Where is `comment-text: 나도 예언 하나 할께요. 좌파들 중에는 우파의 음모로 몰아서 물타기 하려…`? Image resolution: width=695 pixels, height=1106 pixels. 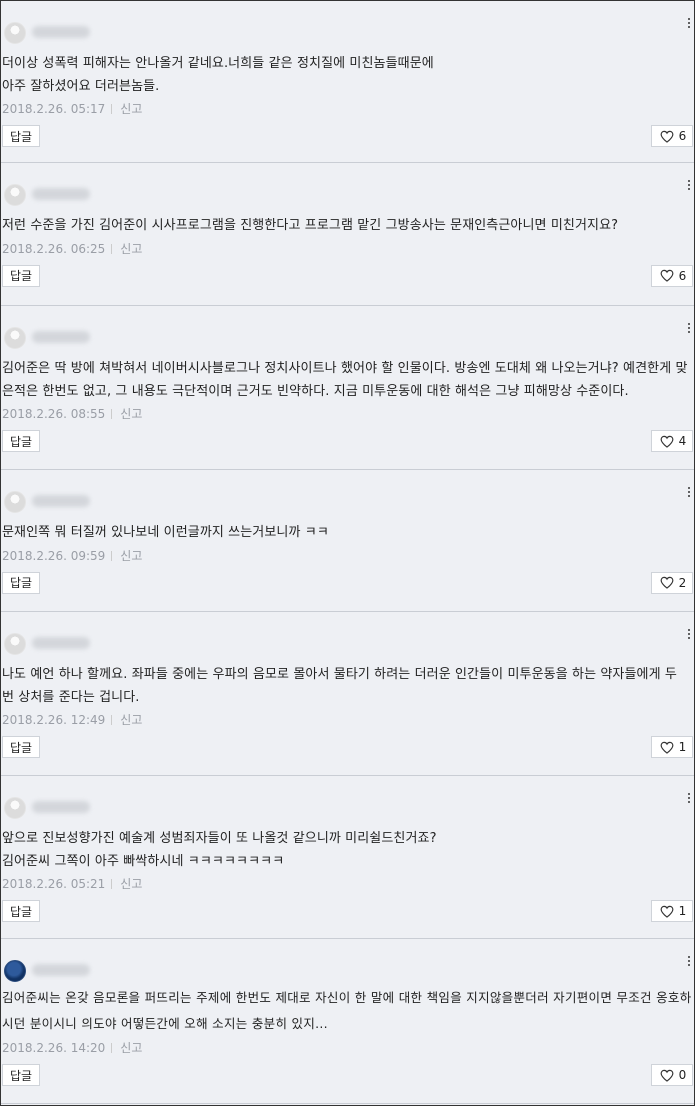
comment-text: 나도 예언 하나 할께요. 좌파들 중에는 우파의 음모로 몰아서 물타기 하려… is located at coordinates (342, 686).